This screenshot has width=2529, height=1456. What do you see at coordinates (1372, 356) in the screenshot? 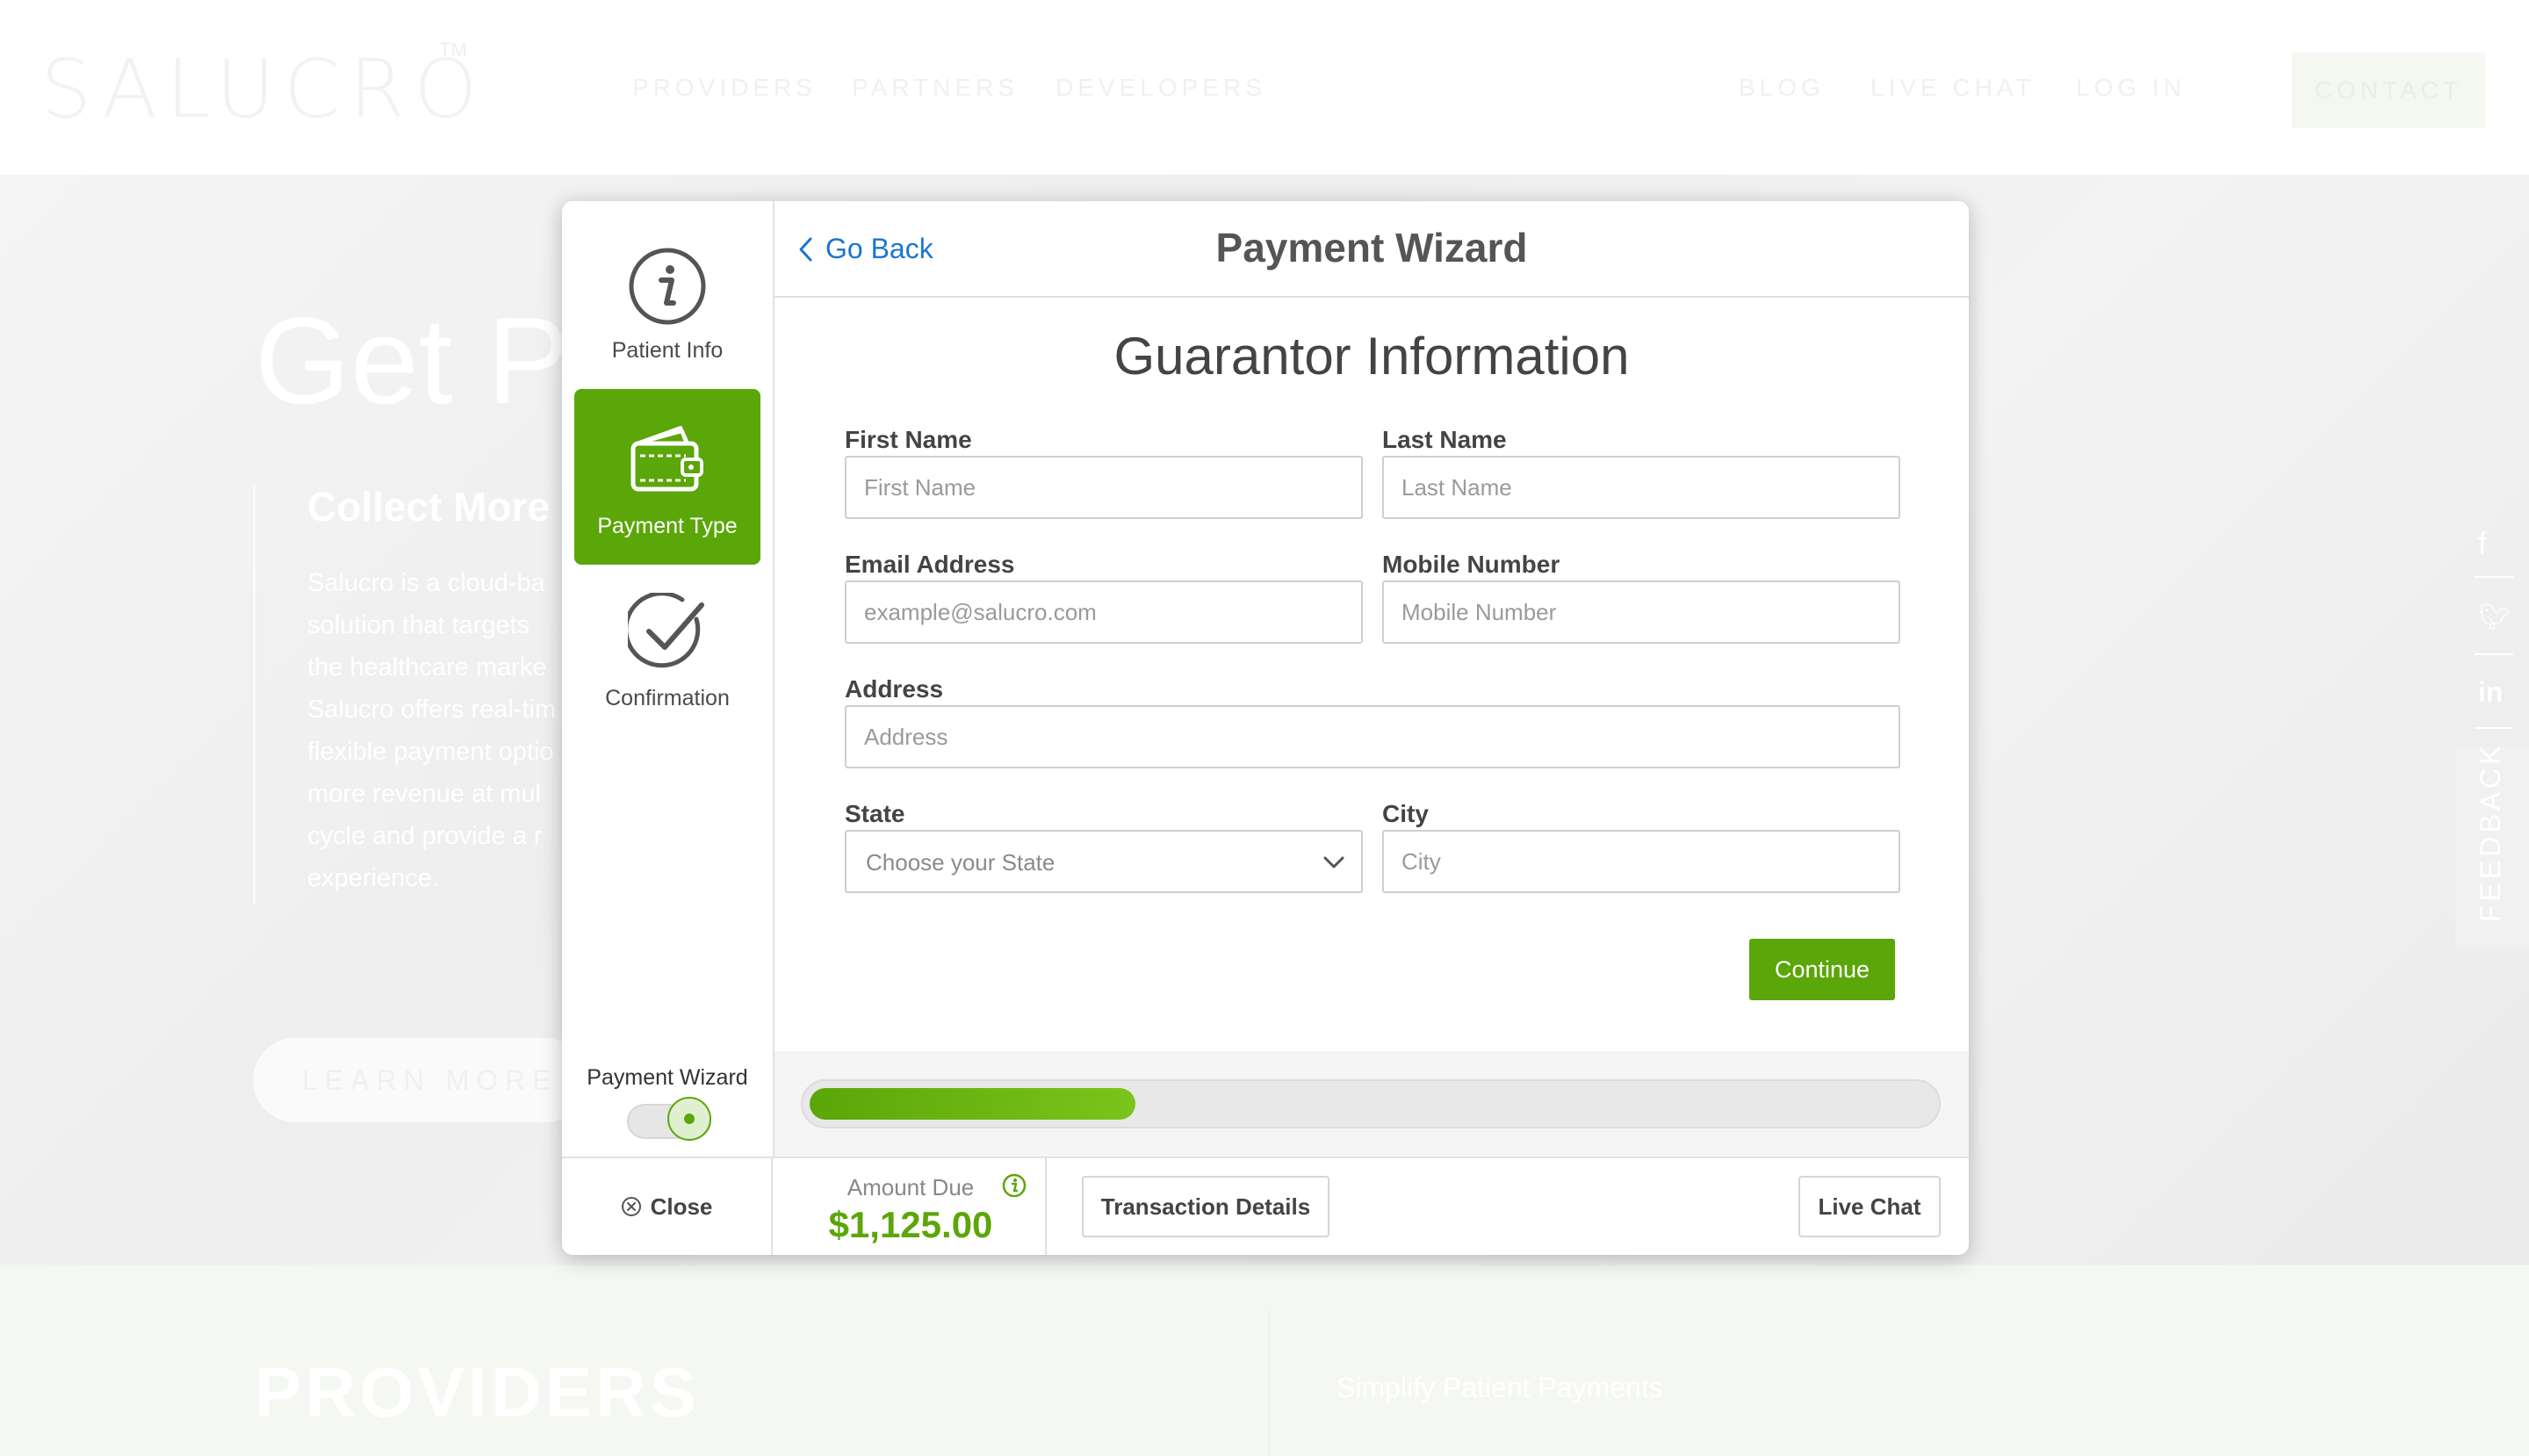
I see `form-section-title: Guarantor Information` at bounding box center [1372, 356].